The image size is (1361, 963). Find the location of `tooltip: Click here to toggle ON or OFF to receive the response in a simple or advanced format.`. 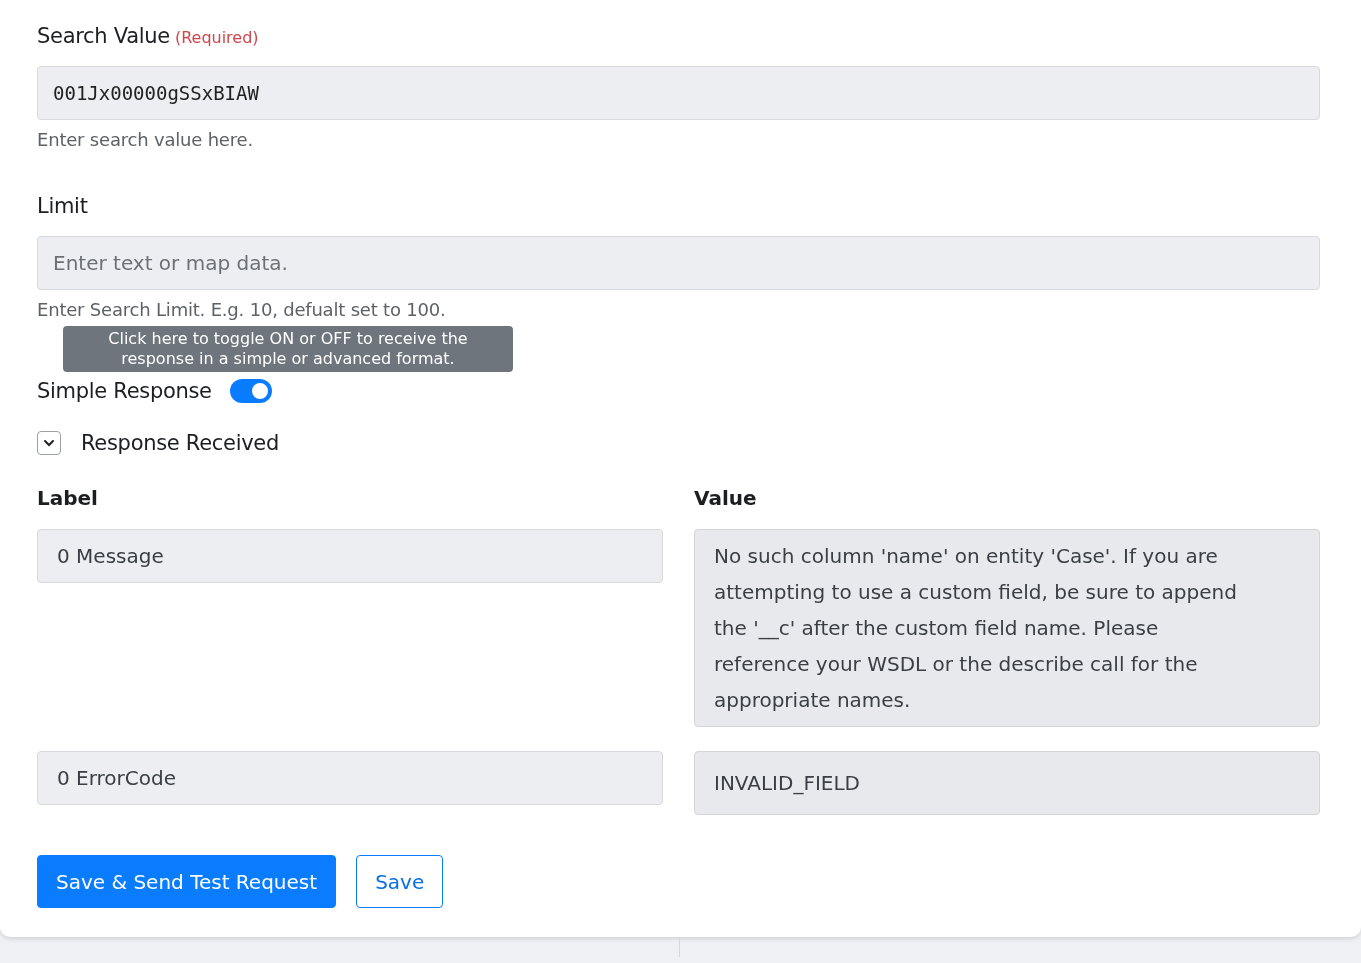

tooltip: Click here to toggle ON or OFF to receive the response in a simple or advanced format. is located at coordinates (288, 349).